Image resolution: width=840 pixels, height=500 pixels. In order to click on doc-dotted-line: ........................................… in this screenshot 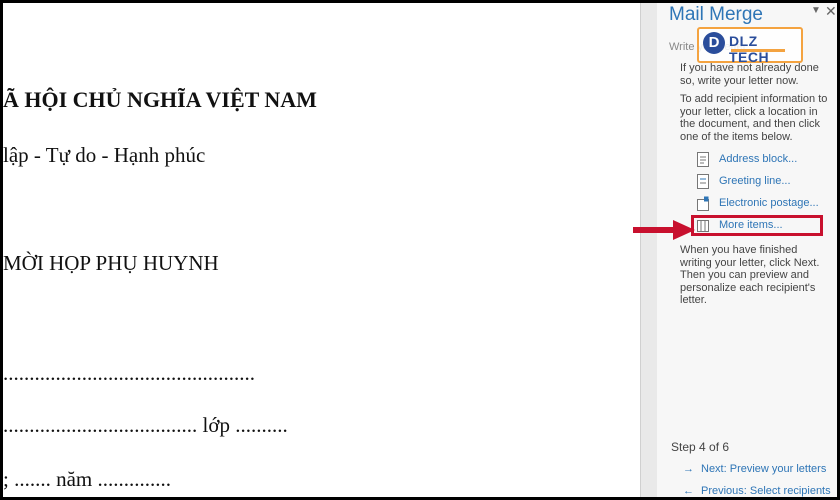, I will do `click(129, 373)`.